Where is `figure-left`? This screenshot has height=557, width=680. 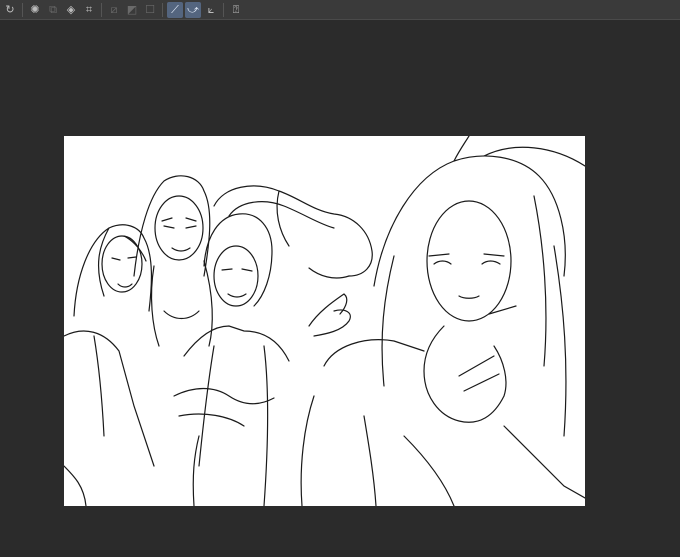 figure-left is located at coordinates (109, 365).